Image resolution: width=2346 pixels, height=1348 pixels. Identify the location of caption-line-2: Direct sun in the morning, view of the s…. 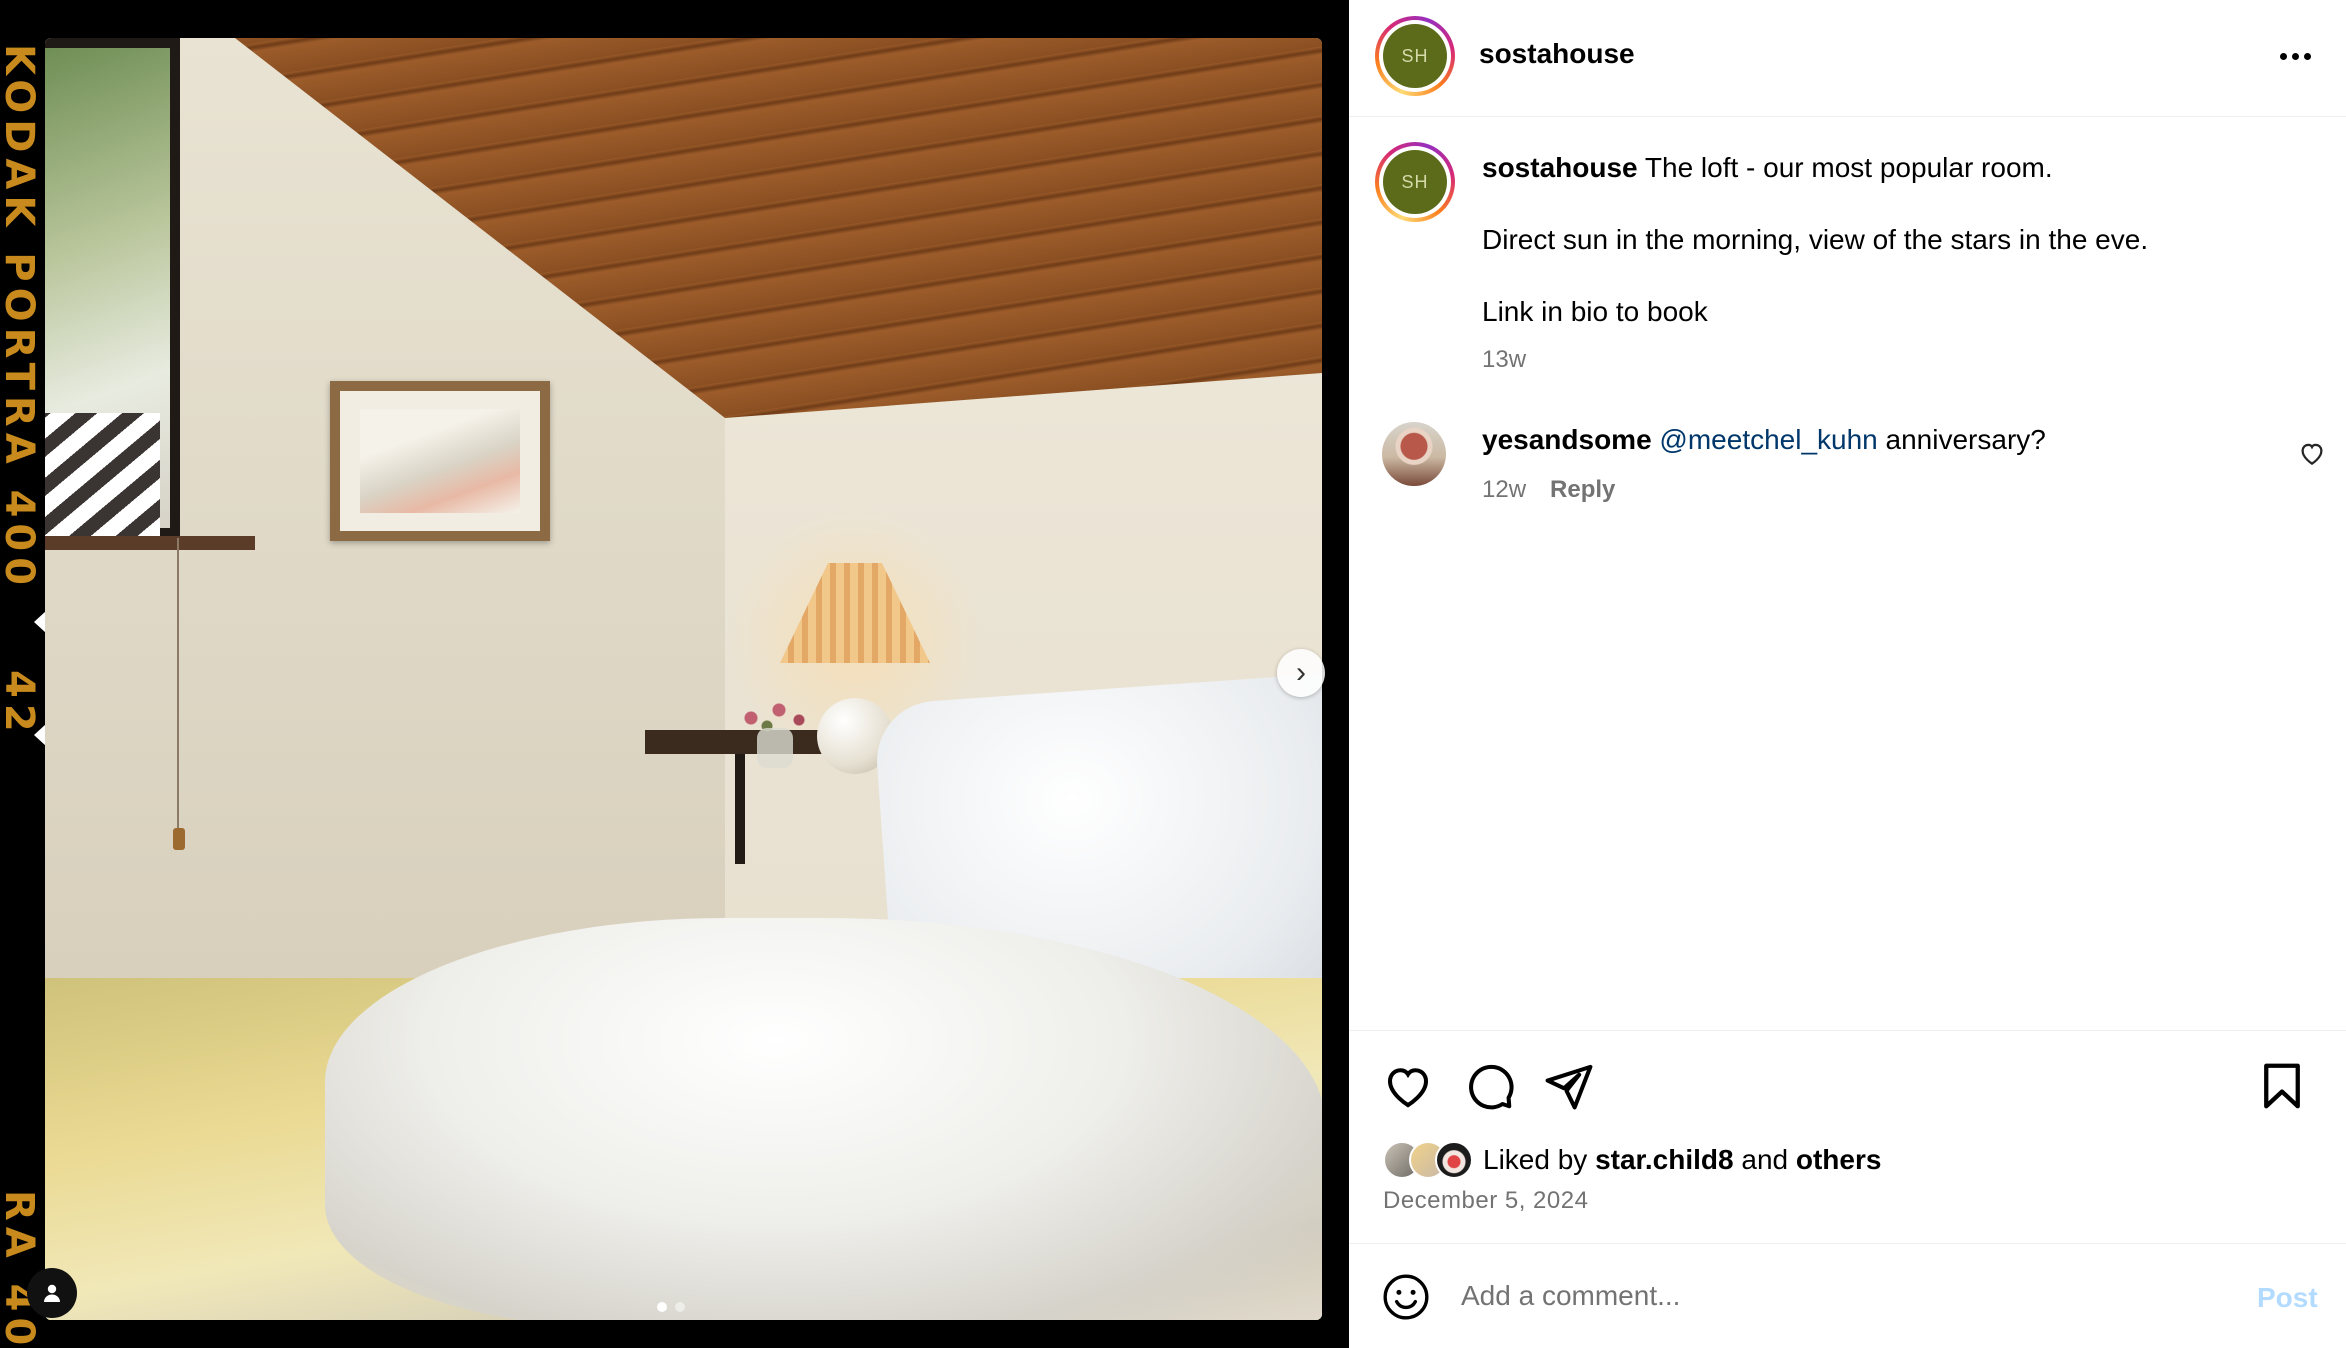
(1815, 239).